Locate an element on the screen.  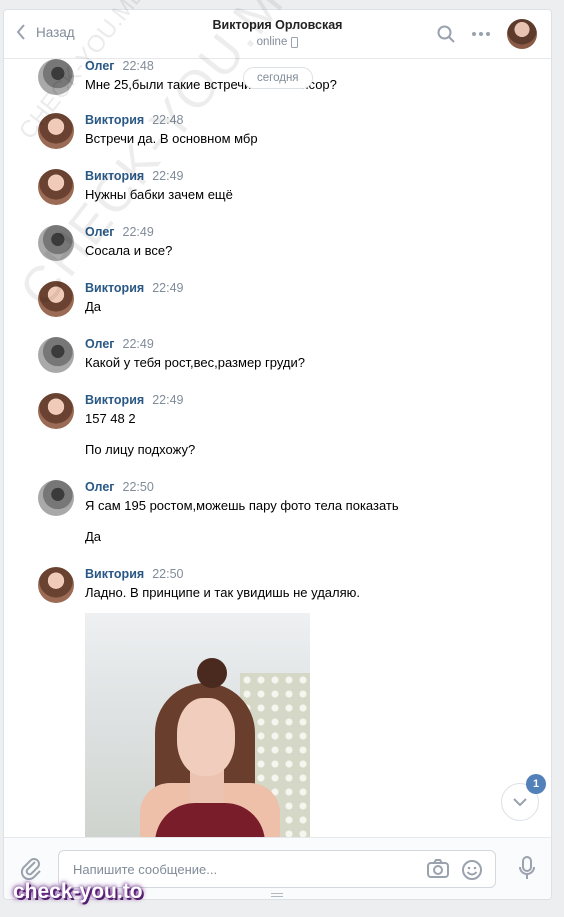
search-icon is located at coordinates (446, 34).